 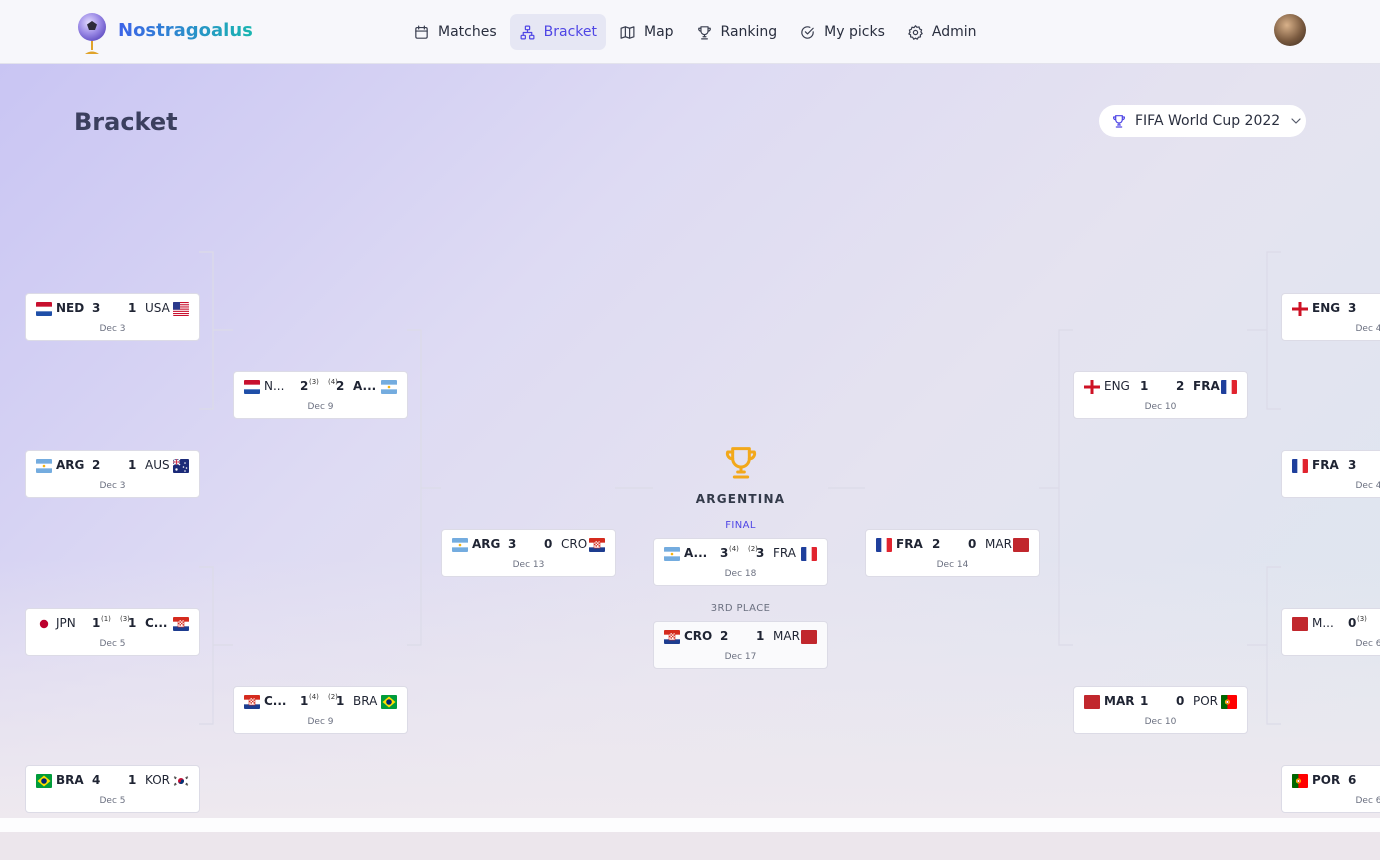 I want to click on match-teams-row: FRA 3, so click(x=1335, y=466).